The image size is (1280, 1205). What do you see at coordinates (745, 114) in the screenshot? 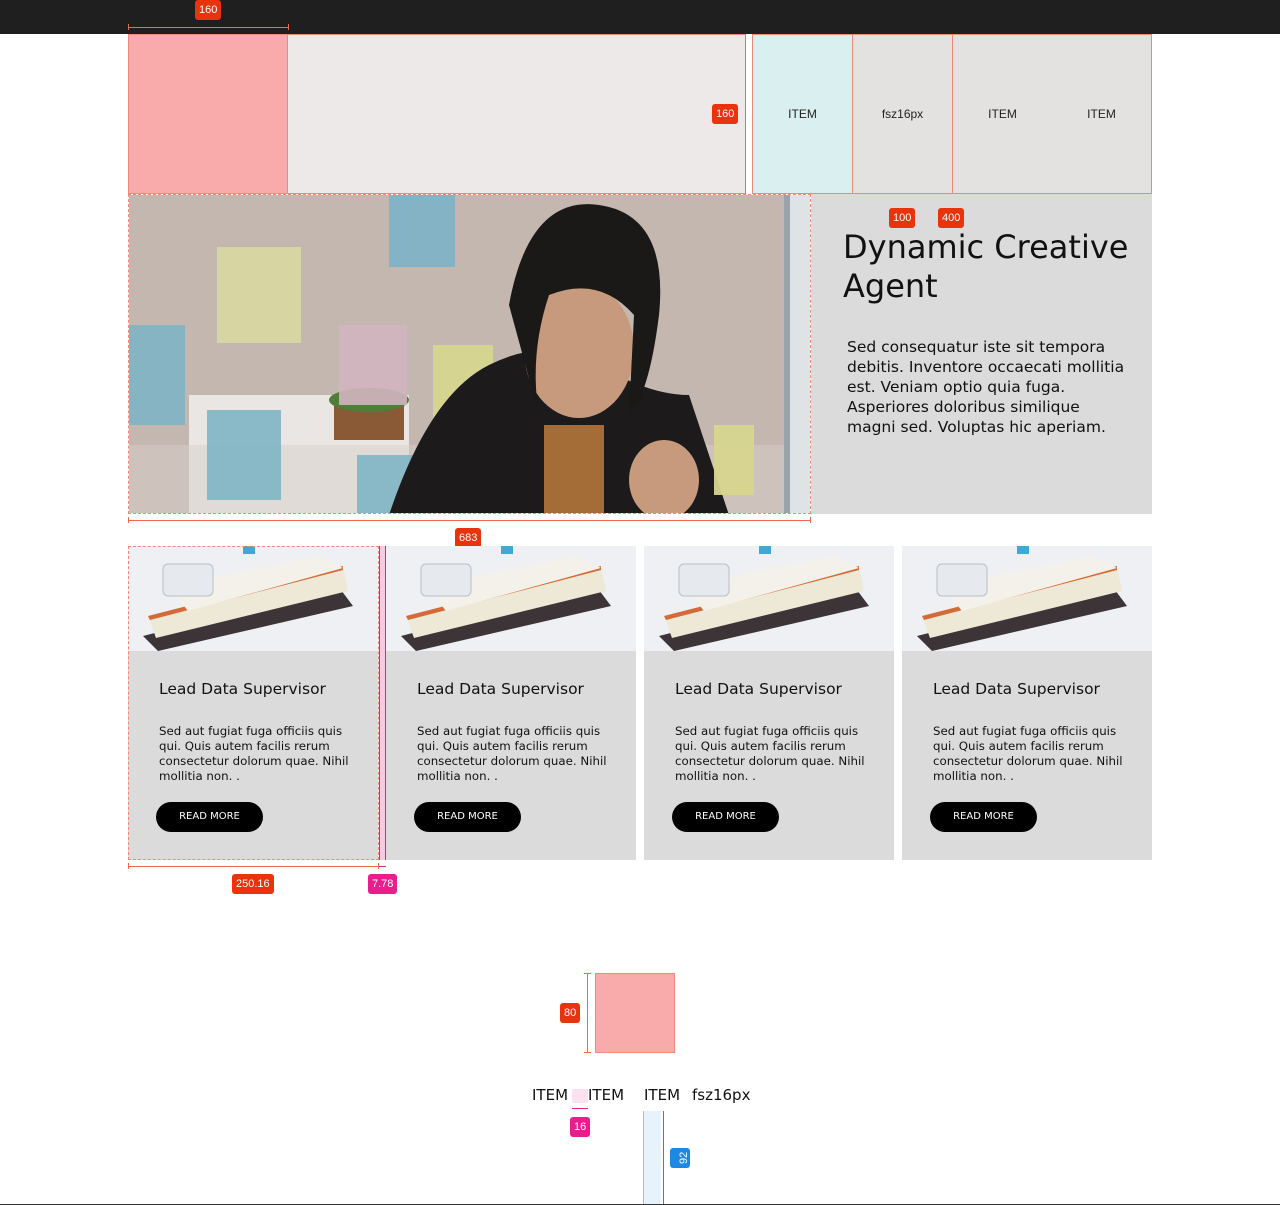
I see `header-height-rule` at bounding box center [745, 114].